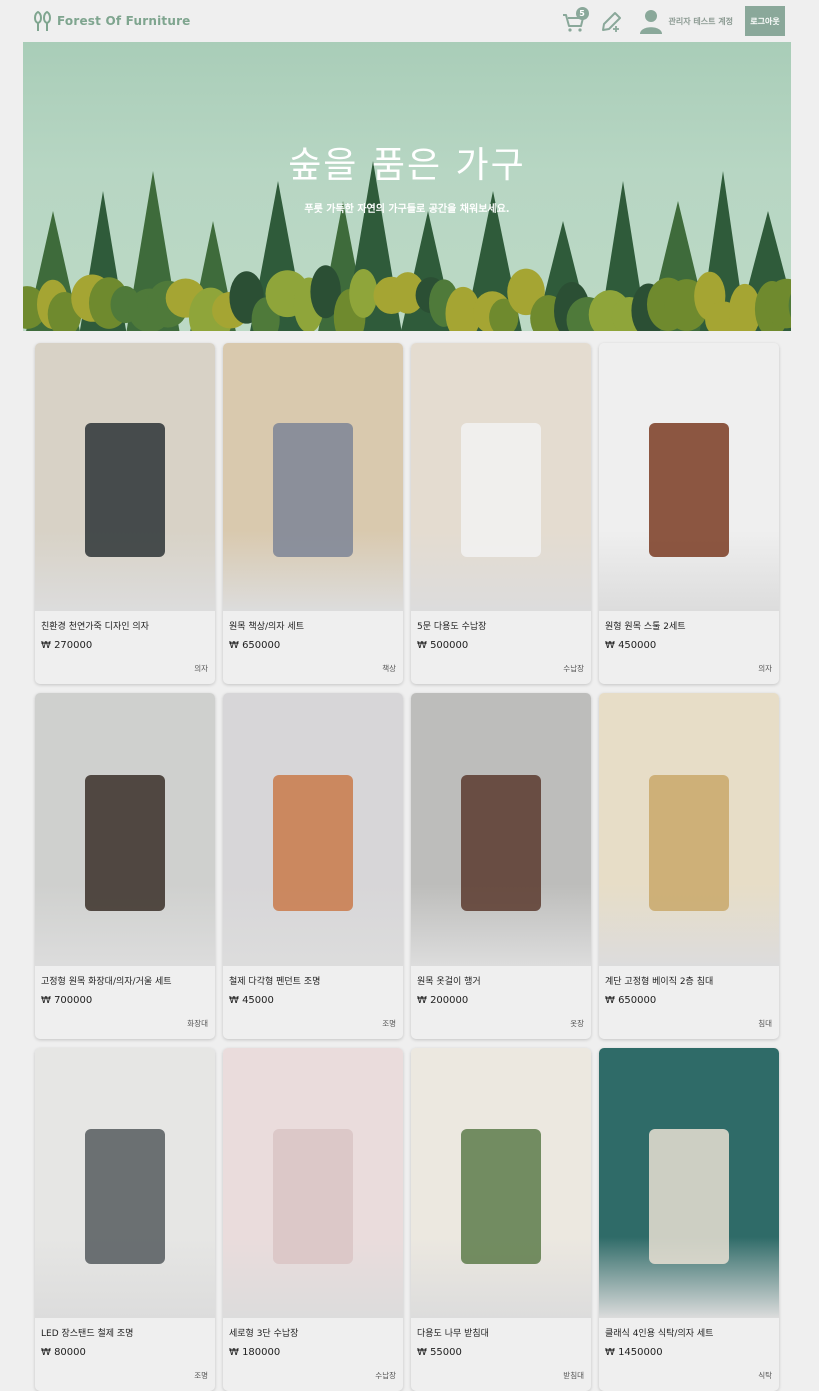  I want to click on cart-count-badge: 5, so click(582, 13).